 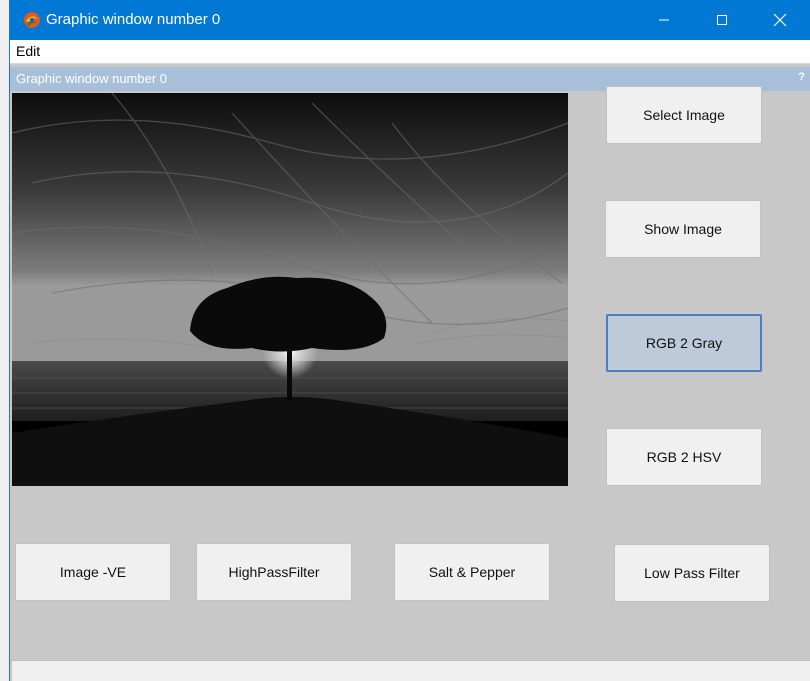 I want to click on minimize-button, so click(x=664, y=20).